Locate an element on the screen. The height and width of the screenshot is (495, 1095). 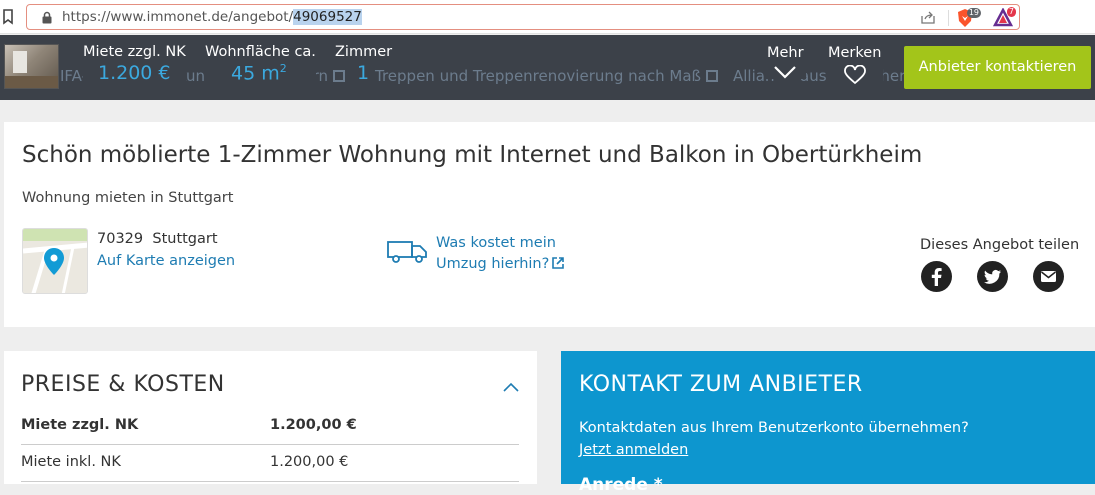
thumbnail-window is located at coordinates (20, 62).